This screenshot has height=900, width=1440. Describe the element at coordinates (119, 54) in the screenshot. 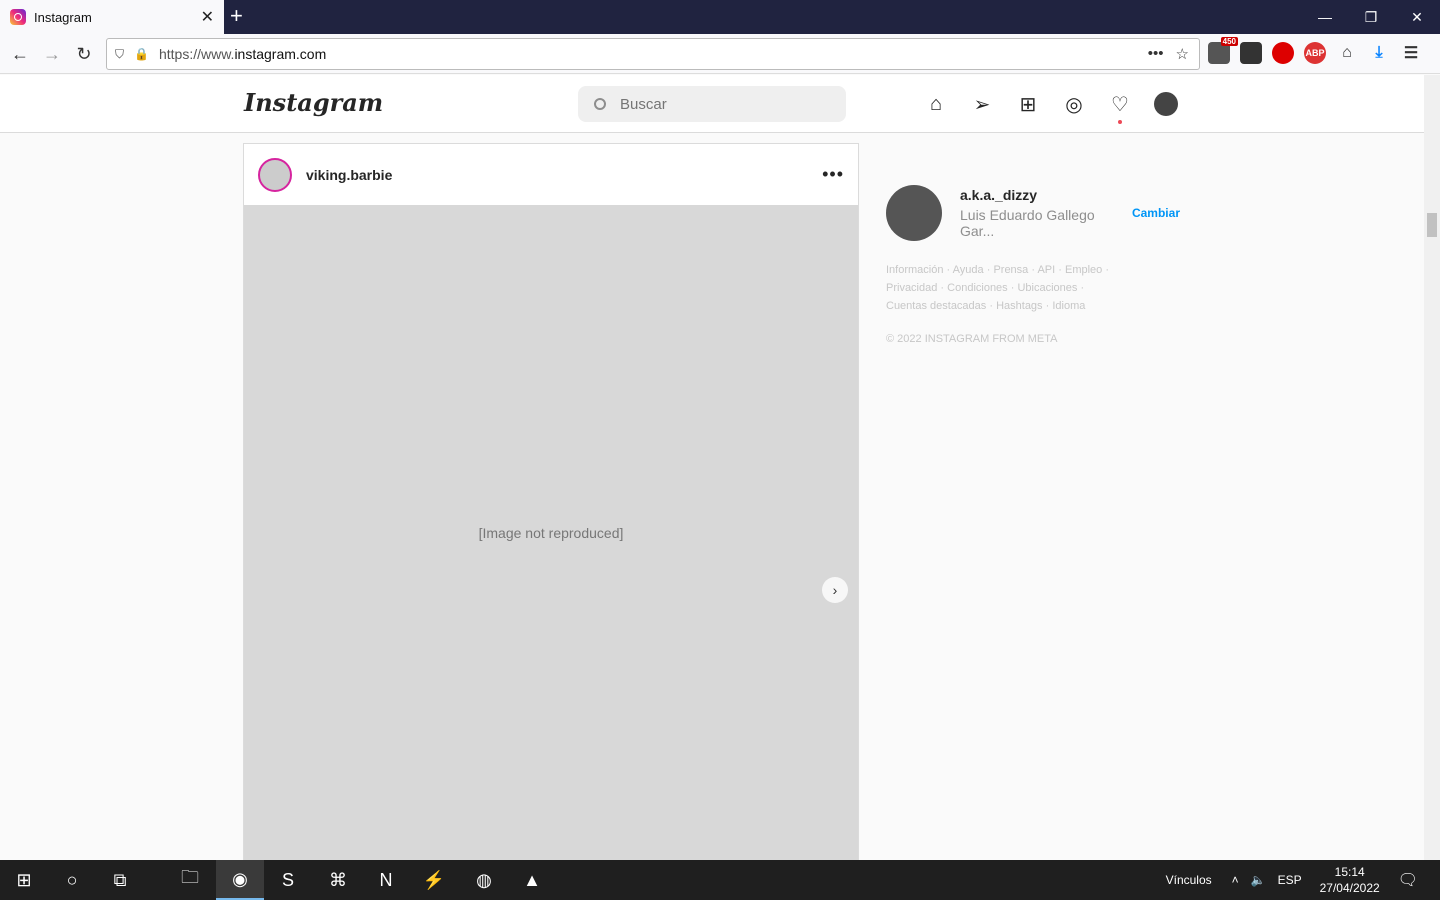

I see `tracking-shield-icon: ⛉` at that location.